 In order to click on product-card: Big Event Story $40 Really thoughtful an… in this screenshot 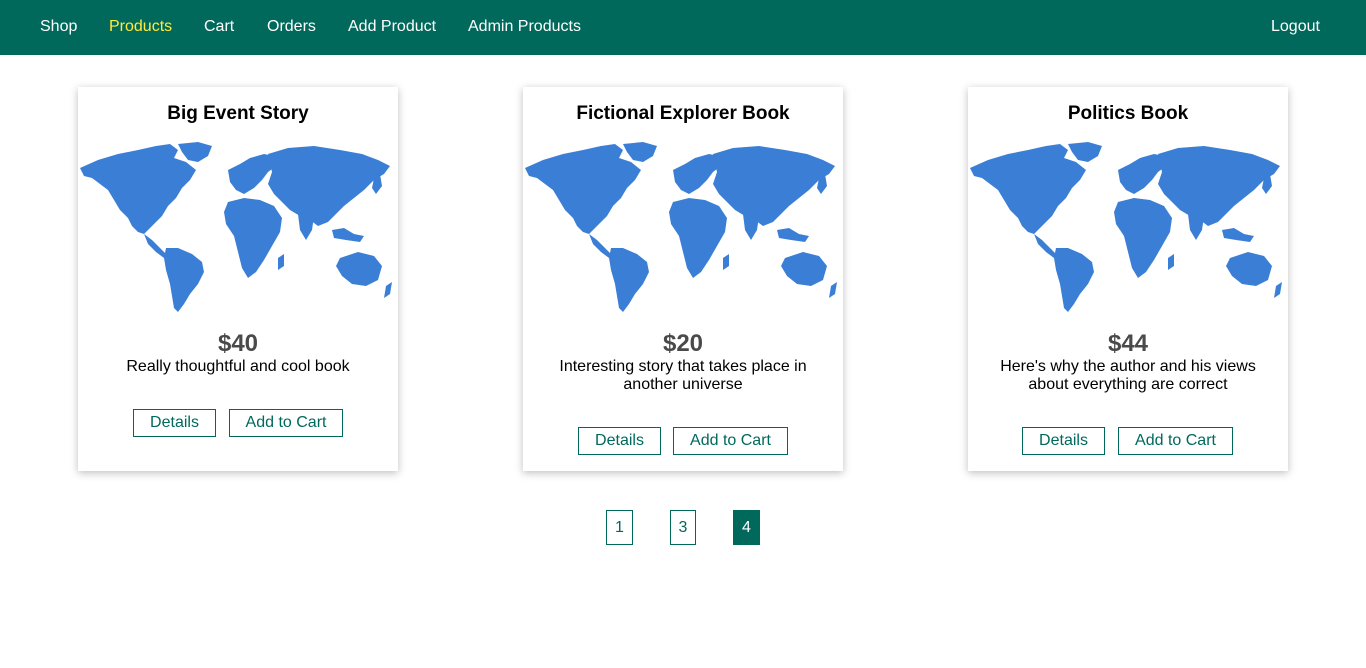, I will do `click(238, 279)`.